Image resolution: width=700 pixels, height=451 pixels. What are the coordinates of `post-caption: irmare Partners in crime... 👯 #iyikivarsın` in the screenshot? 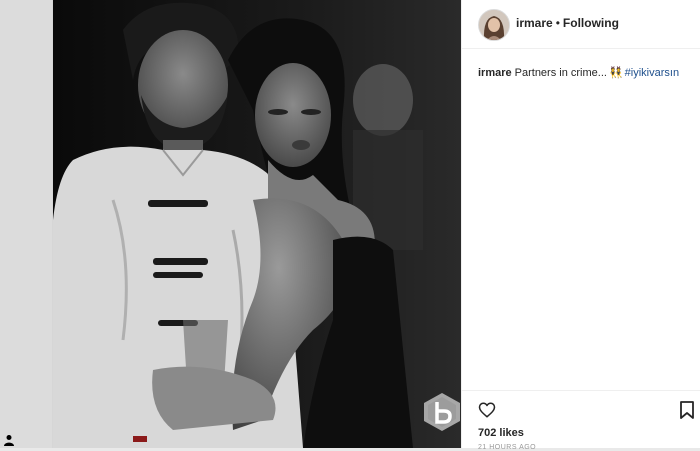 It's located at (585, 73).